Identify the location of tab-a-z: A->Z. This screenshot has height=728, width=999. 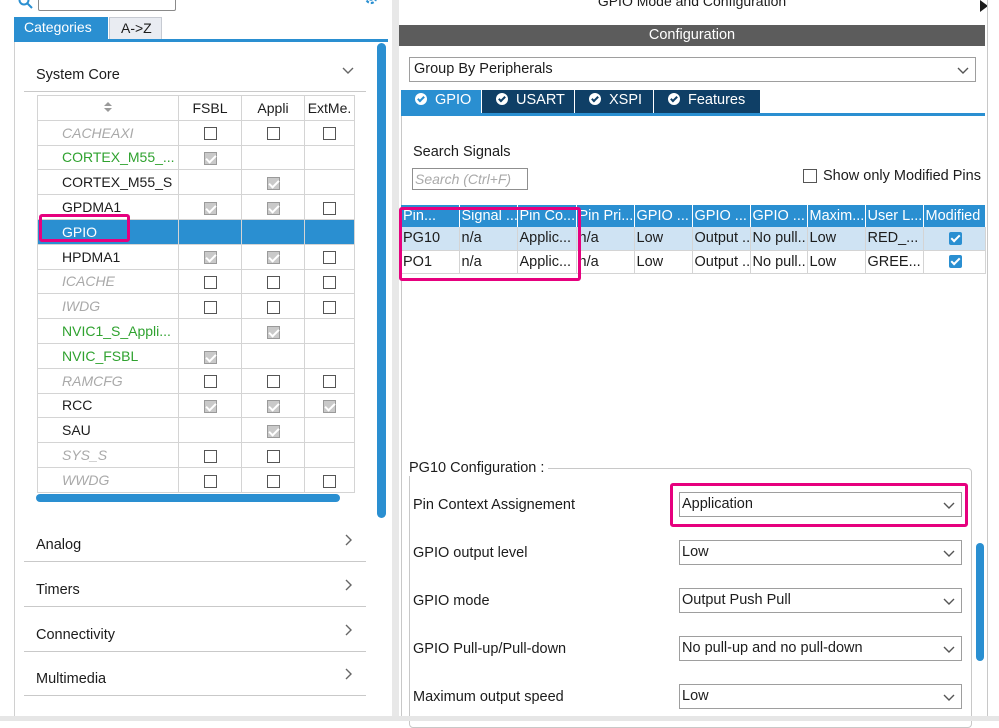
(135, 28).